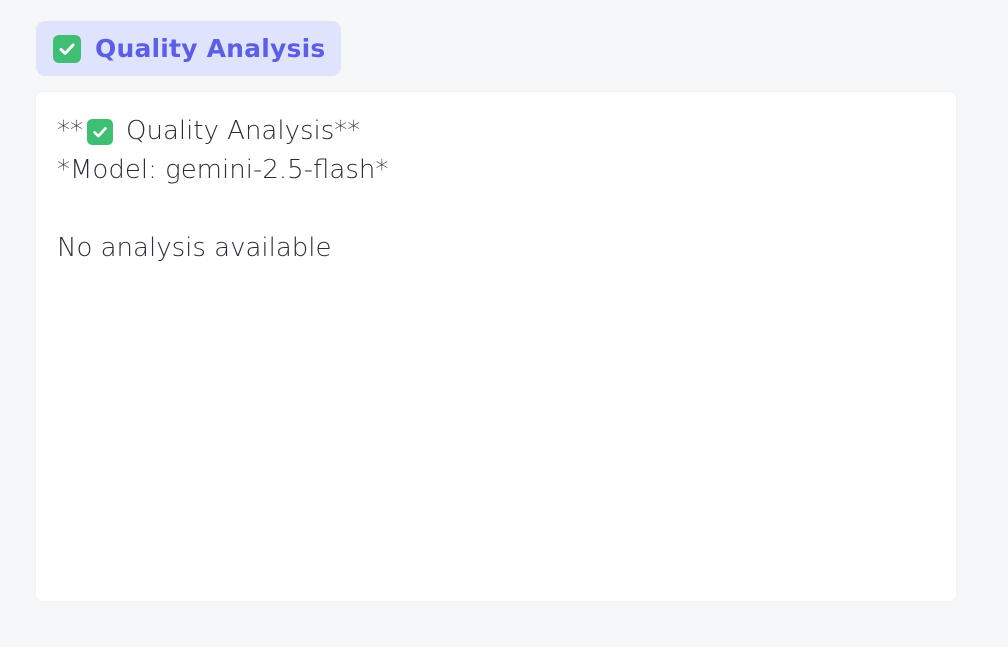 This screenshot has width=1008, height=647. What do you see at coordinates (194, 248) in the screenshot?
I see `empty-state-message: No analysis available` at bounding box center [194, 248].